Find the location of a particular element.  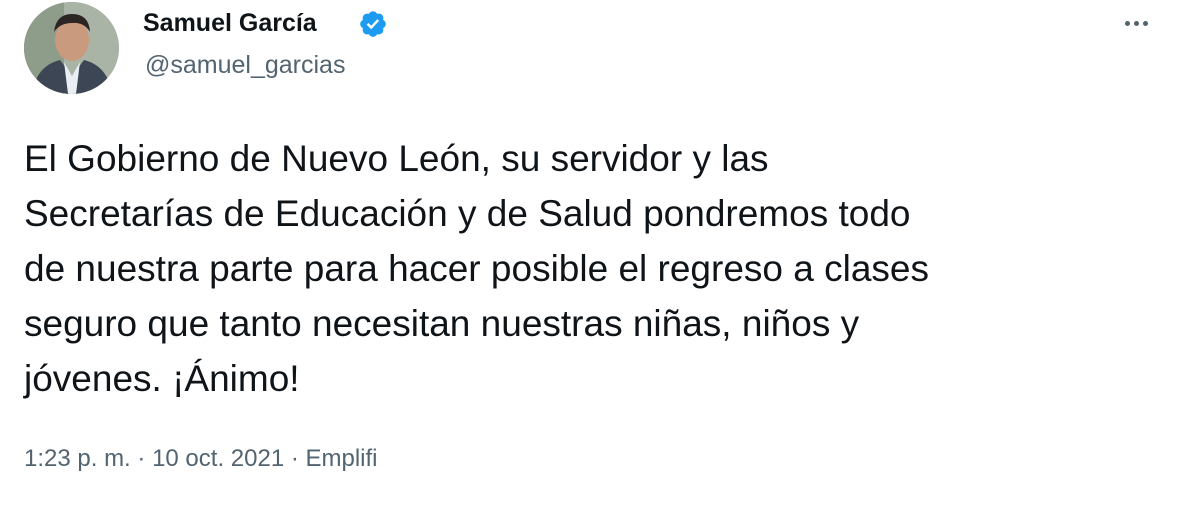

avatar is located at coordinates (71, 48).